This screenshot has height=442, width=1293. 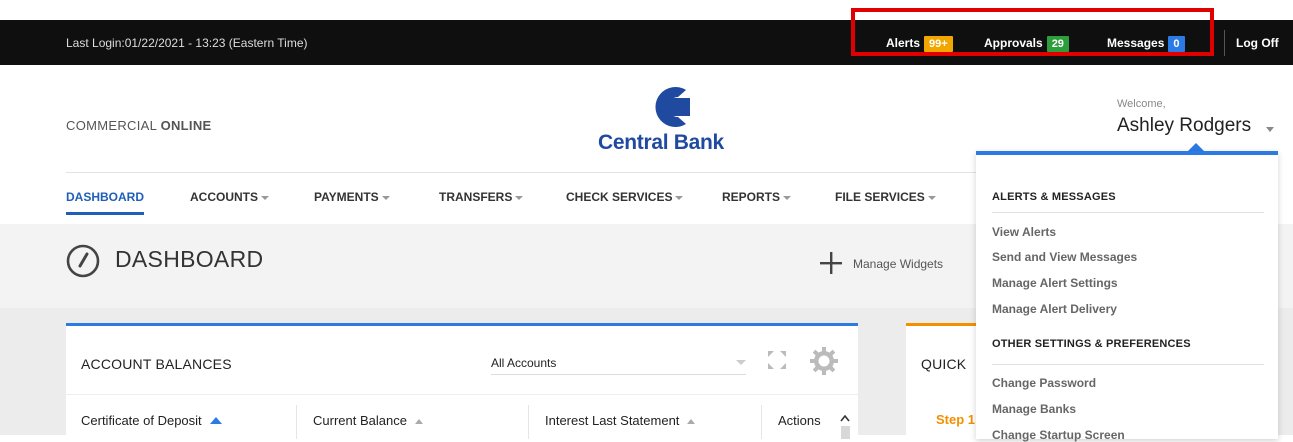 What do you see at coordinates (1058, 435) in the screenshot?
I see `menu-item-change-startup-screen: Change Startup Screen` at bounding box center [1058, 435].